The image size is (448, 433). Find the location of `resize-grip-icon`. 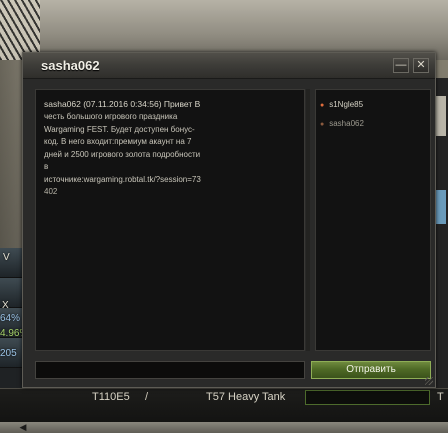

resize-grip-icon is located at coordinates (429, 381).